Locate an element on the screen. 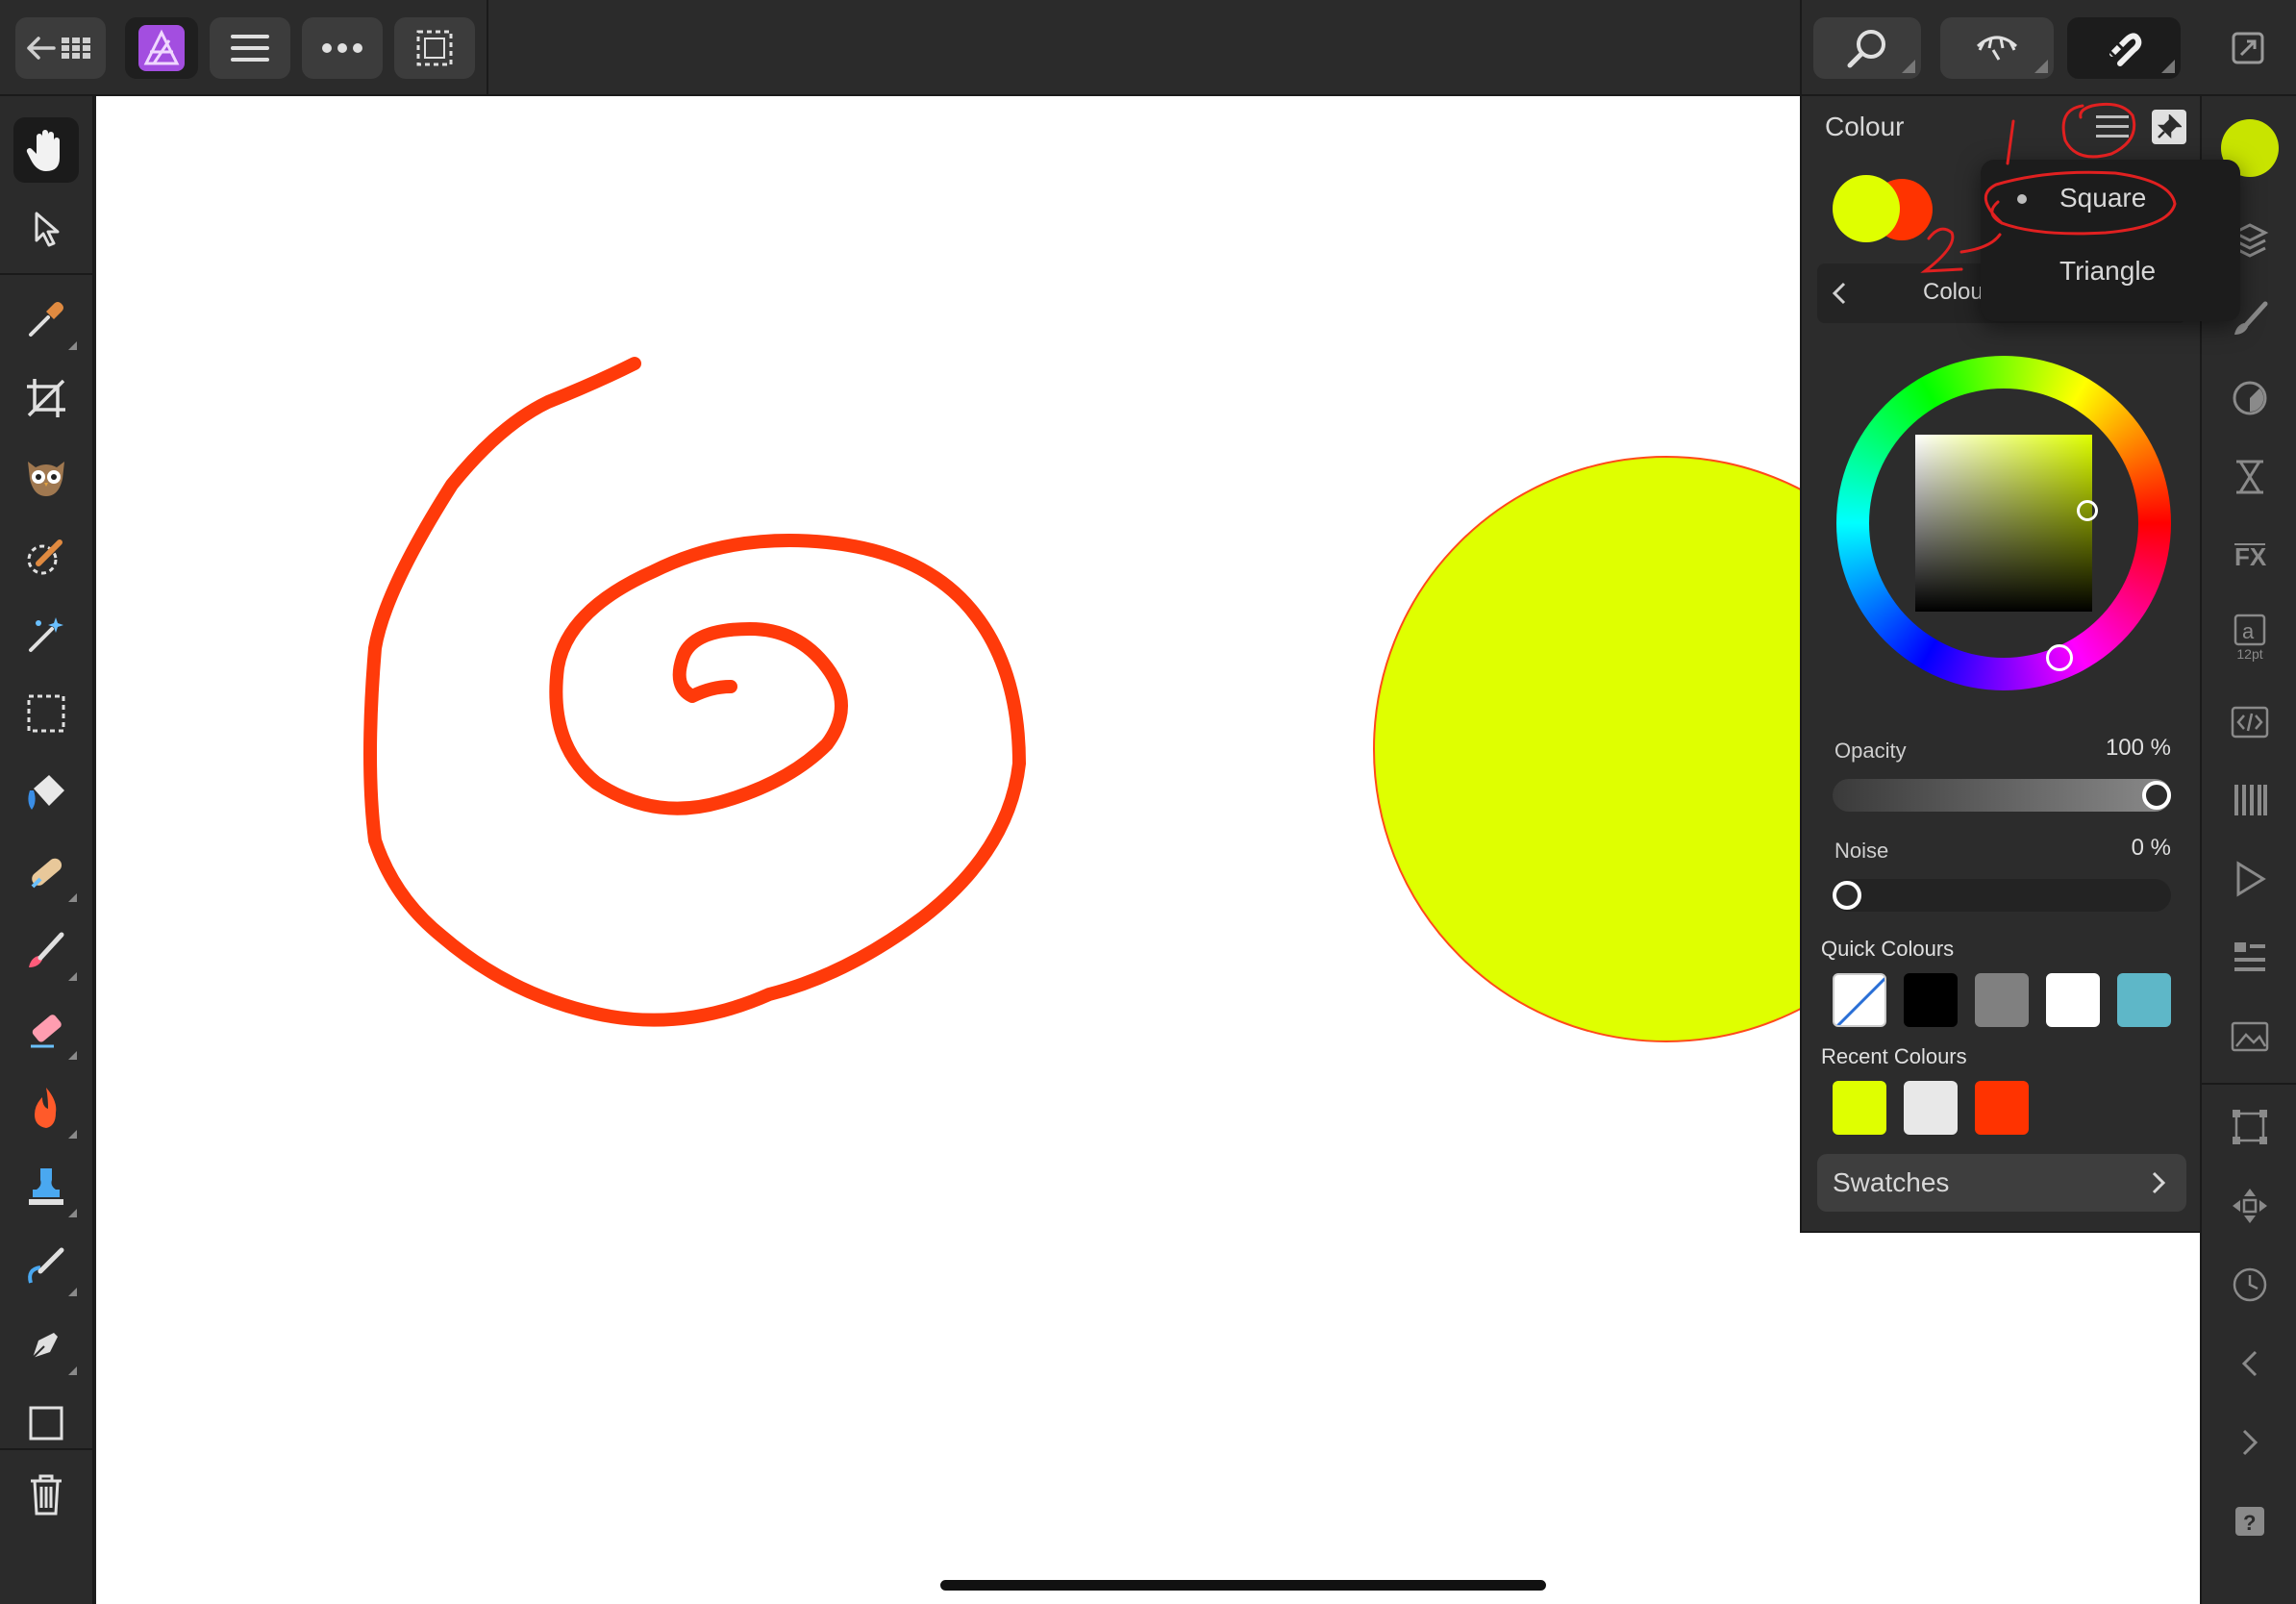  smudge-icon is located at coordinates (46, 1265).